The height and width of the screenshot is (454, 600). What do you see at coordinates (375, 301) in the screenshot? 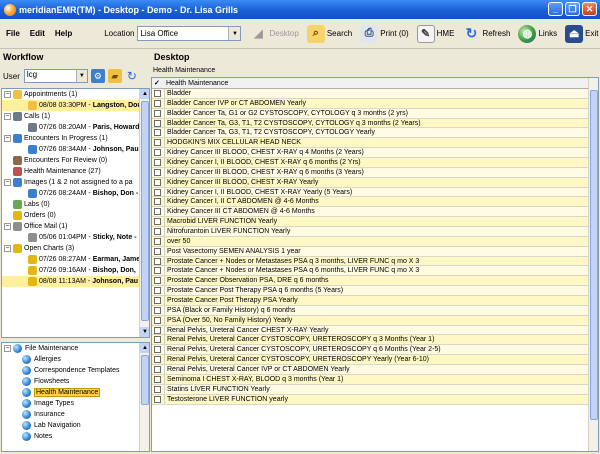
I see `list-item: Prostate Cancer Post Therapy PSA Yearly` at bounding box center [375, 301].